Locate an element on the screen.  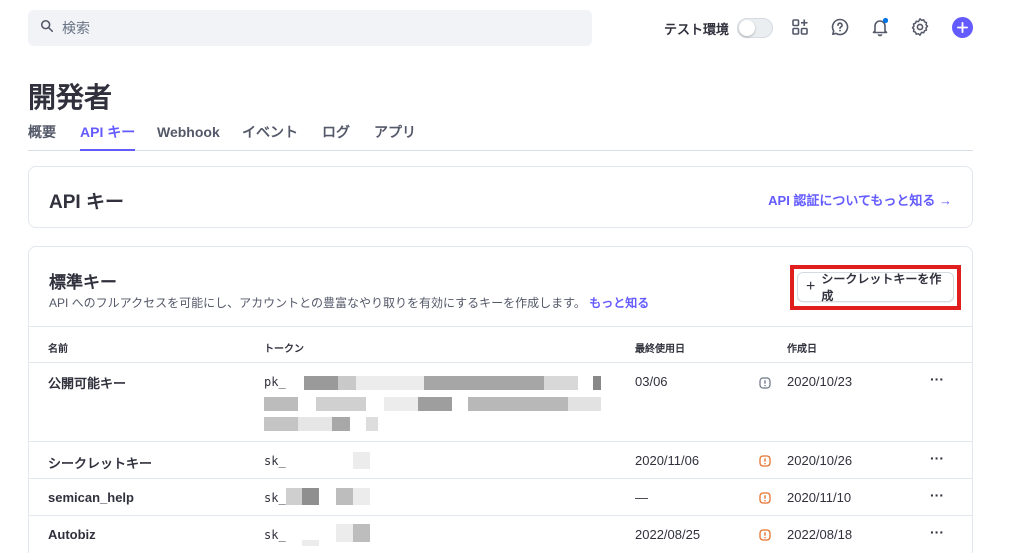
help-icon is located at coordinates (840, 27).